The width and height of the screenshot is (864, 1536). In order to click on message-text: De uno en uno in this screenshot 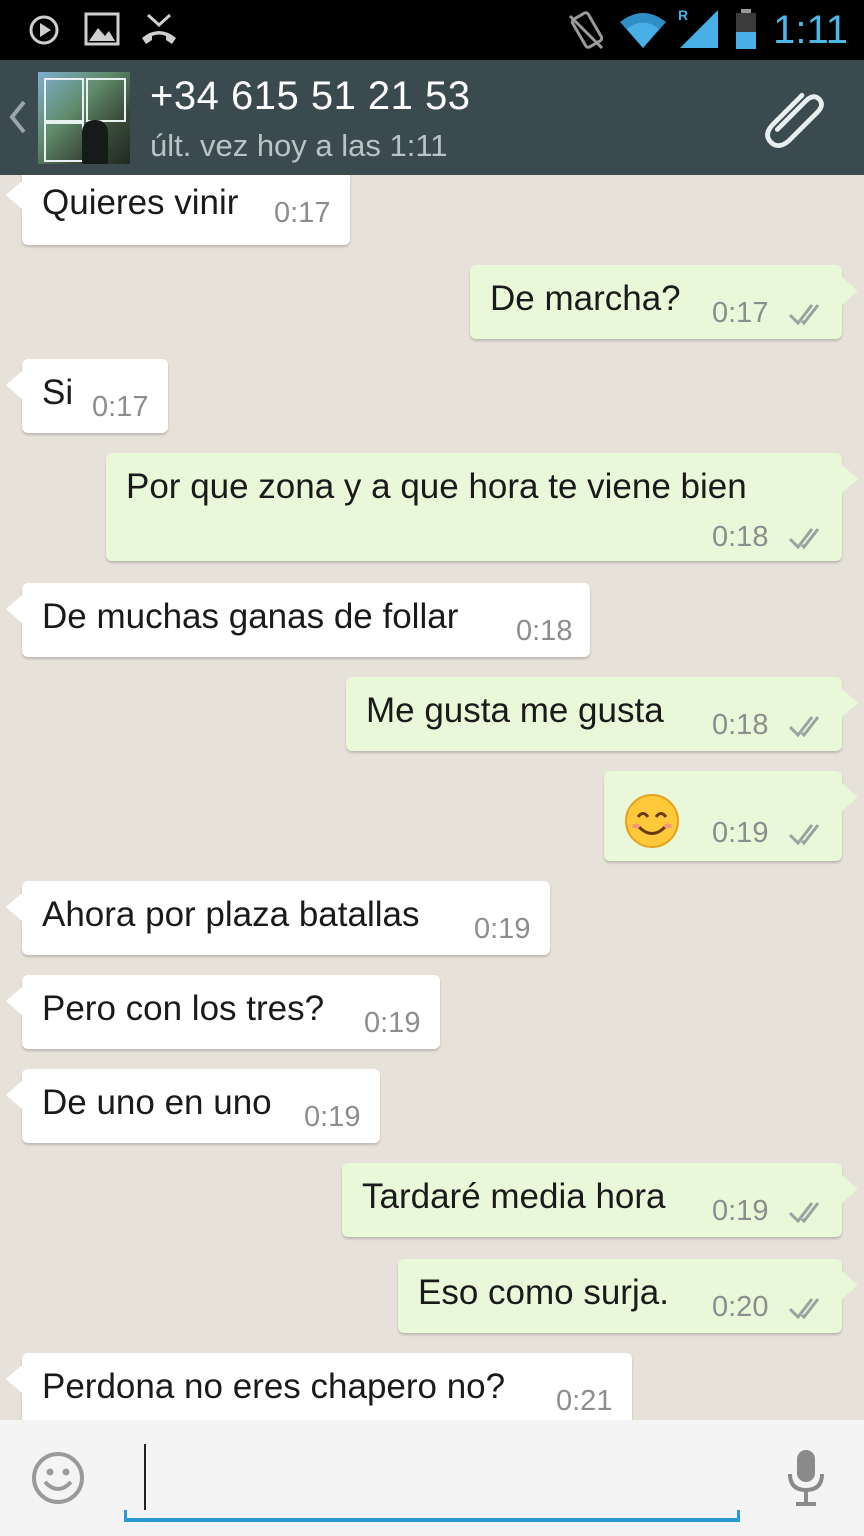, I will do `click(157, 1102)`.